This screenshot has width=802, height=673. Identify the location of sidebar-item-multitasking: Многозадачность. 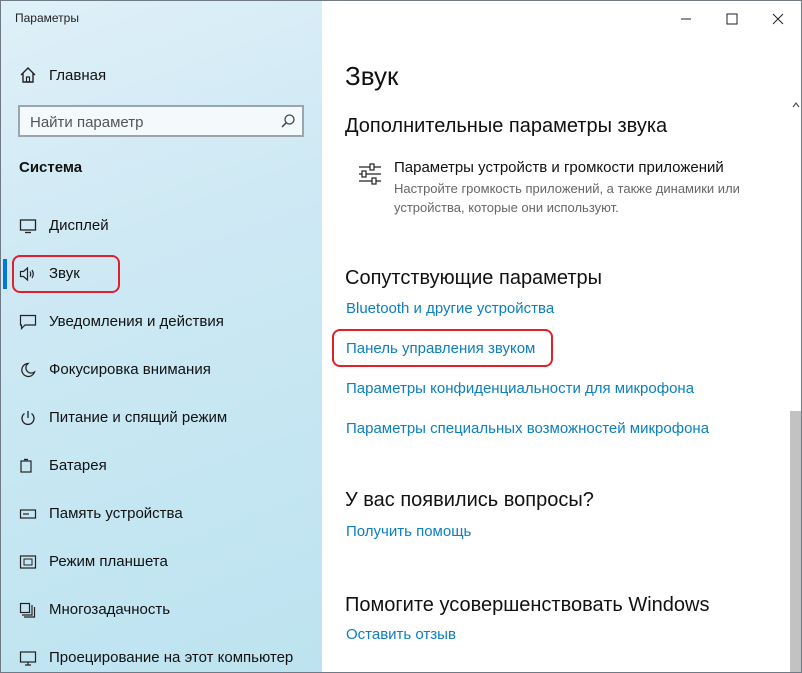
(161, 610).